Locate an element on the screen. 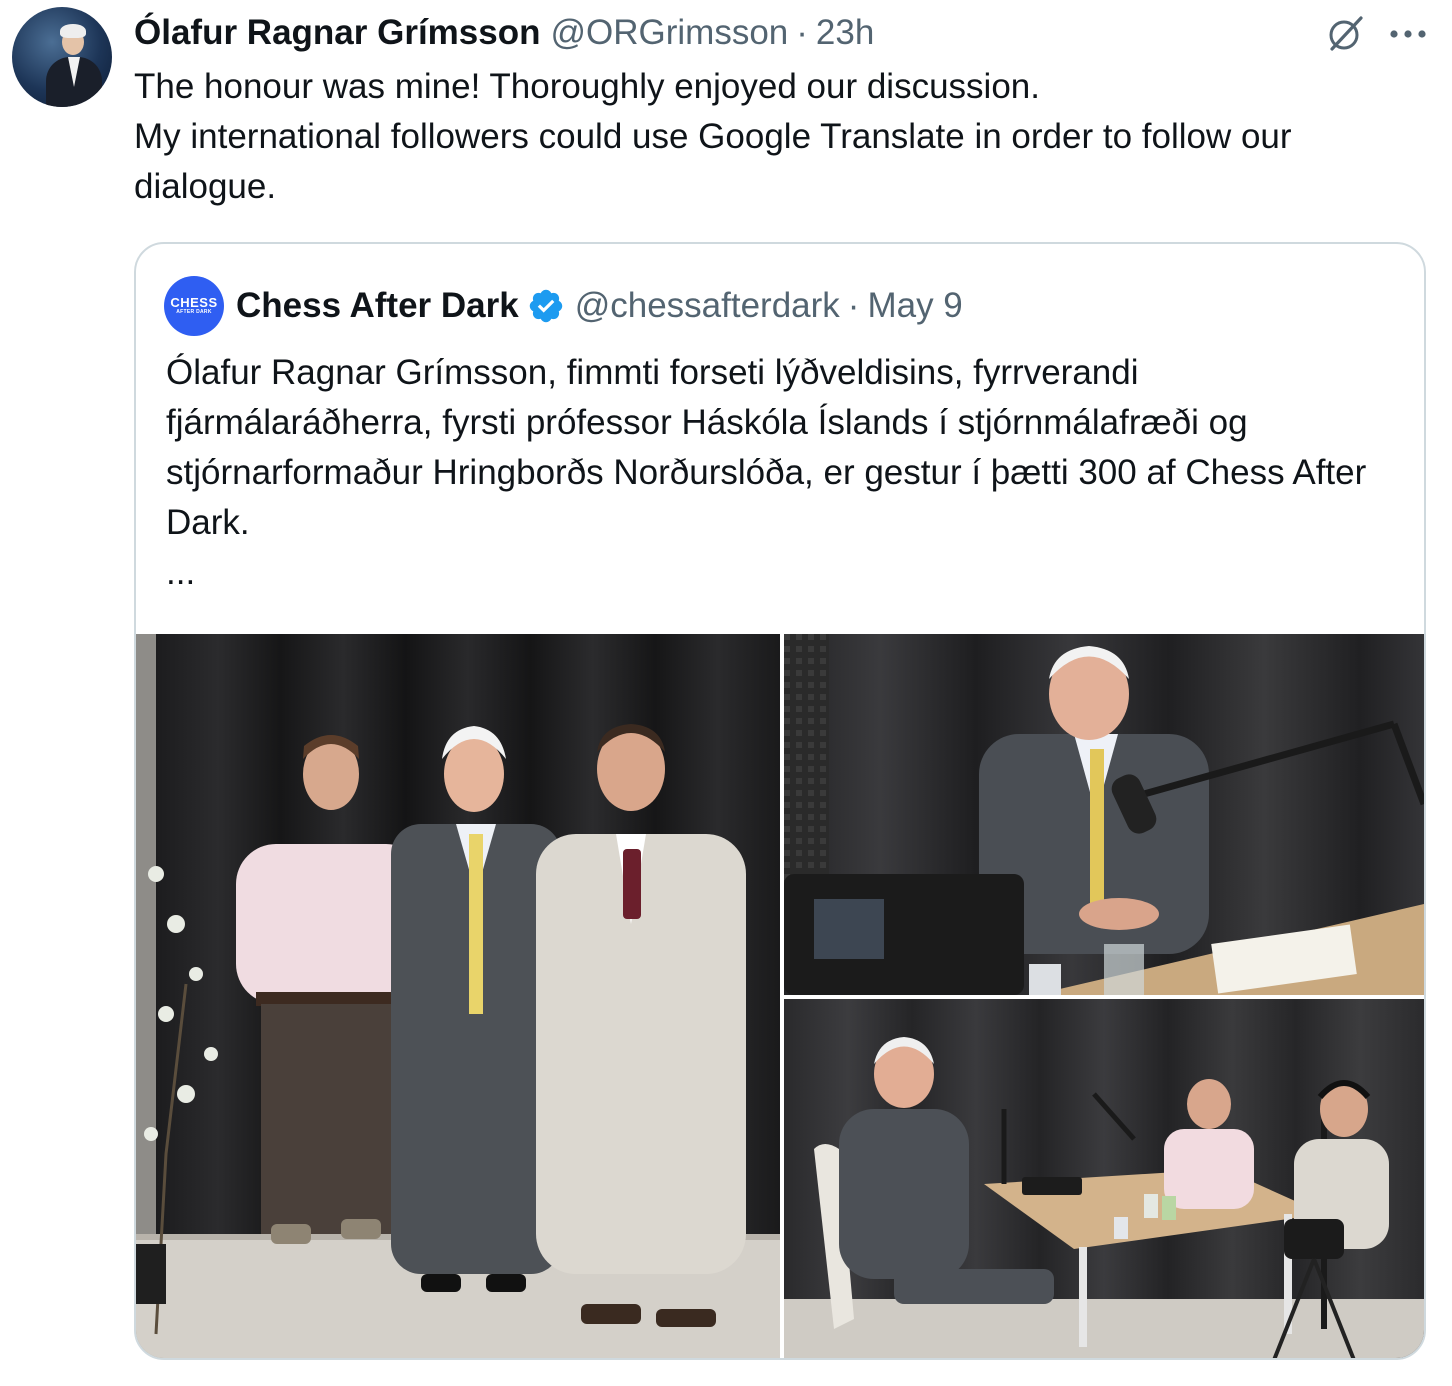 The image size is (1452, 1386). header-actions is located at coordinates (1377, 34).